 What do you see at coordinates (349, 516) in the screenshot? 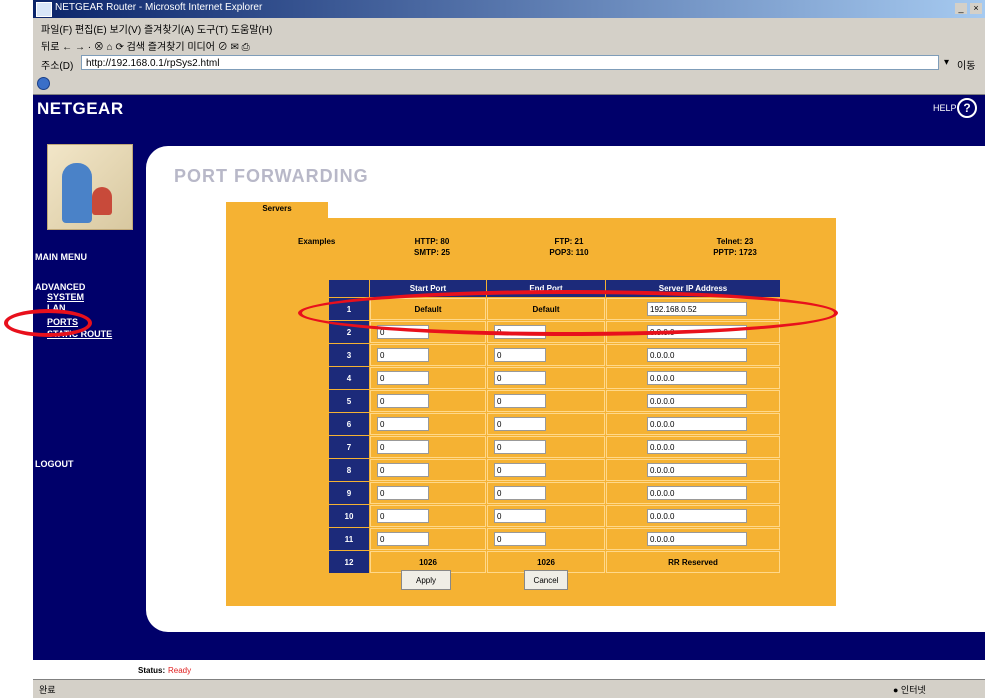
I see `row-number: 10` at bounding box center [349, 516].